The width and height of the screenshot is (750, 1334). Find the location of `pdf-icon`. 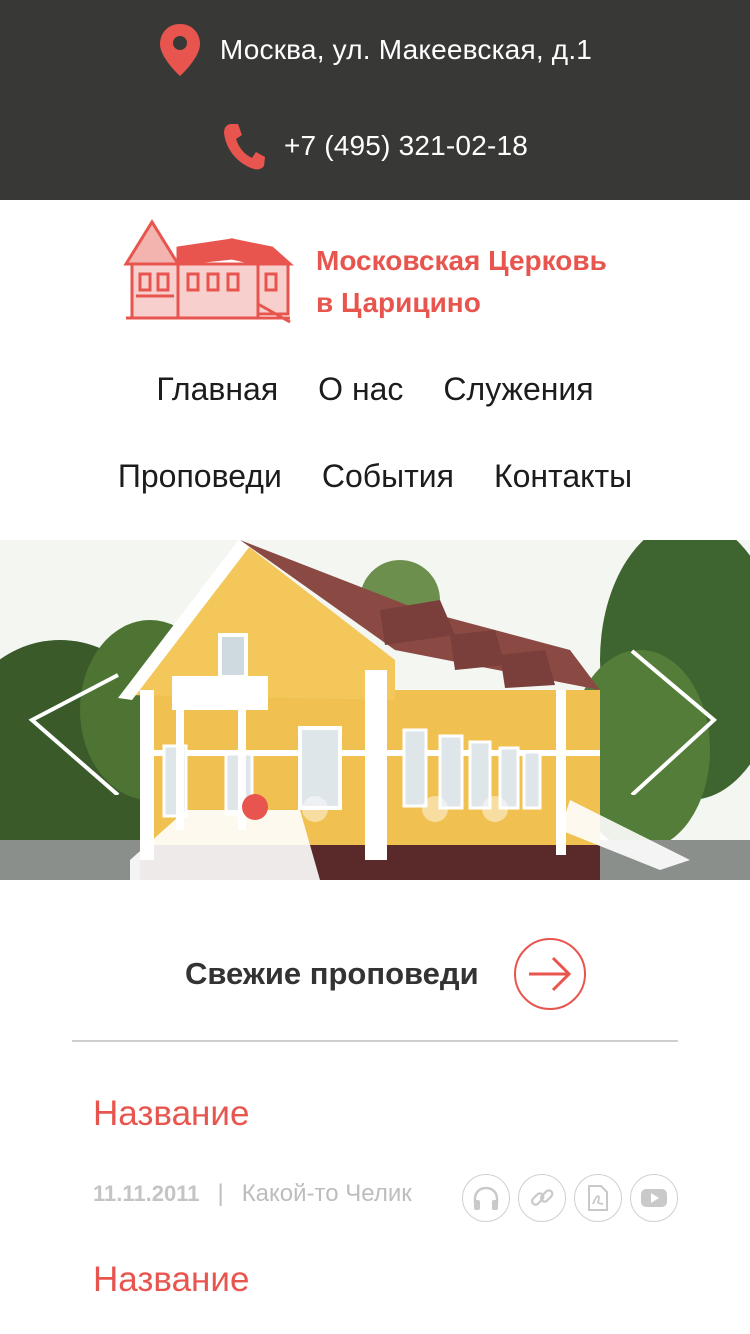

pdf-icon is located at coordinates (598, 1198).